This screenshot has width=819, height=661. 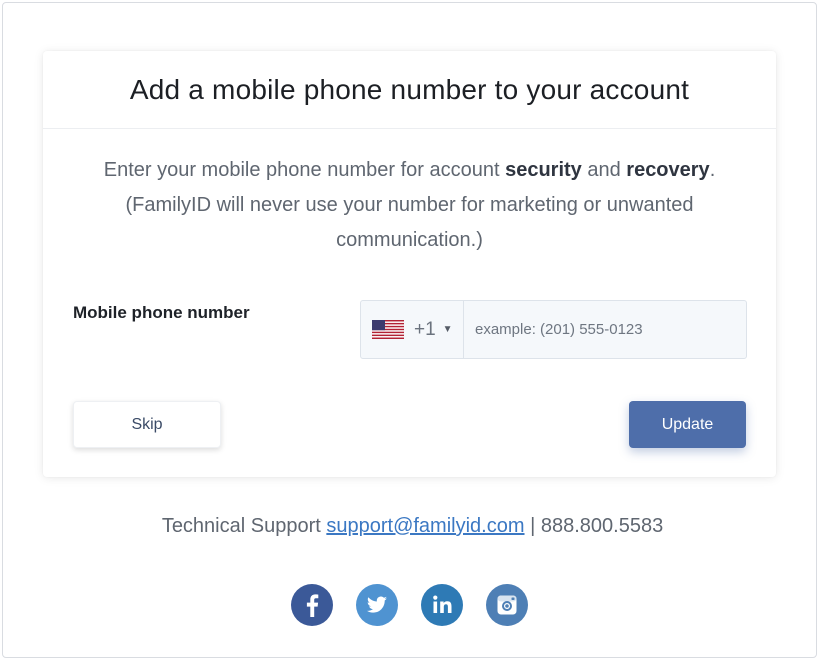 What do you see at coordinates (409, 605) in the screenshot?
I see `social-links` at bounding box center [409, 605].